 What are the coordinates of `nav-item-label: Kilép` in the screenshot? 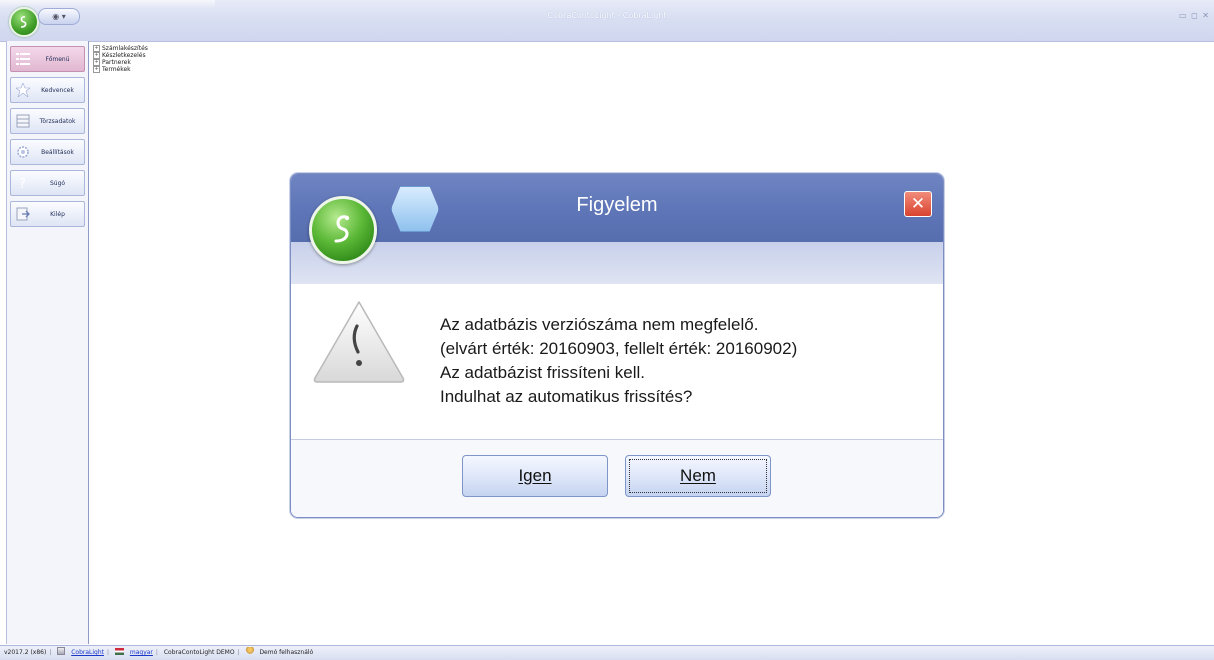 It's located at (57, 214).